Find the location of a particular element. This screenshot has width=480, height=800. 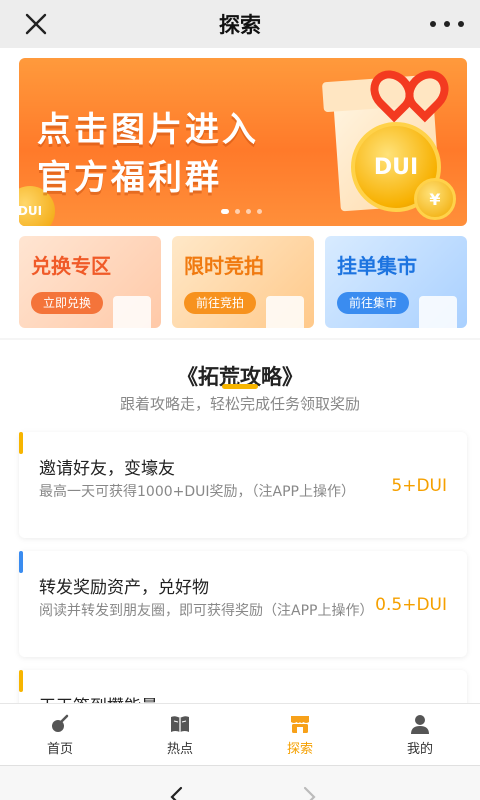

go-market-button: 前往集市 is located at coordinates (373, 303).